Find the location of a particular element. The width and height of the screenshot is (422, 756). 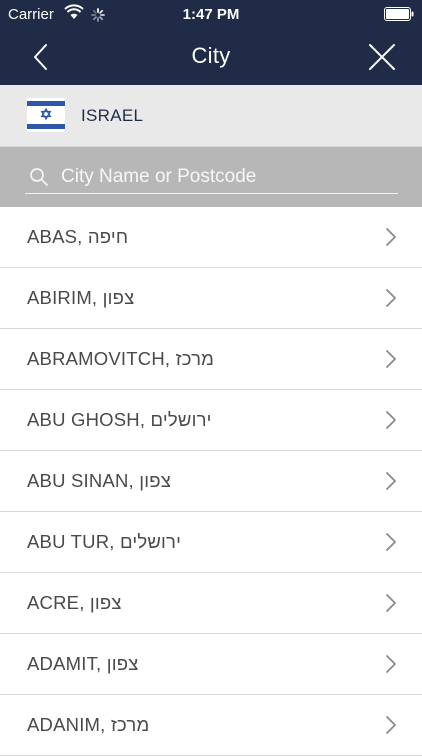

status-time: 1:47 PM is located at coordinates (211, 14).